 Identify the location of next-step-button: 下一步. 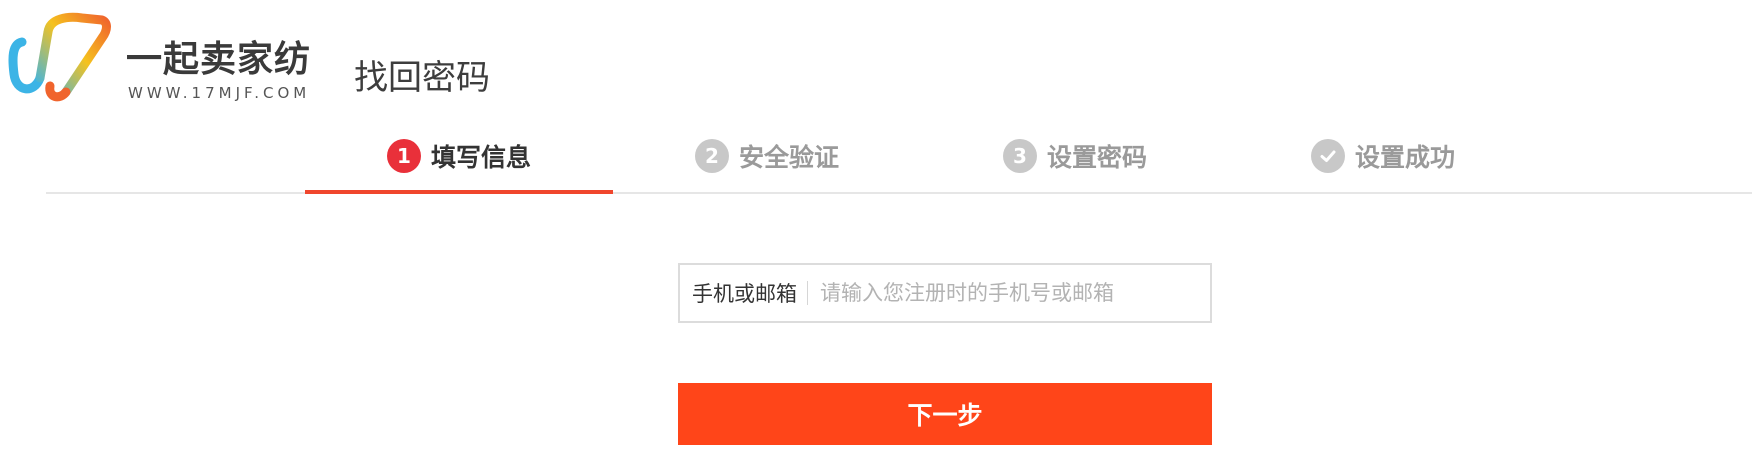
(945, 414).